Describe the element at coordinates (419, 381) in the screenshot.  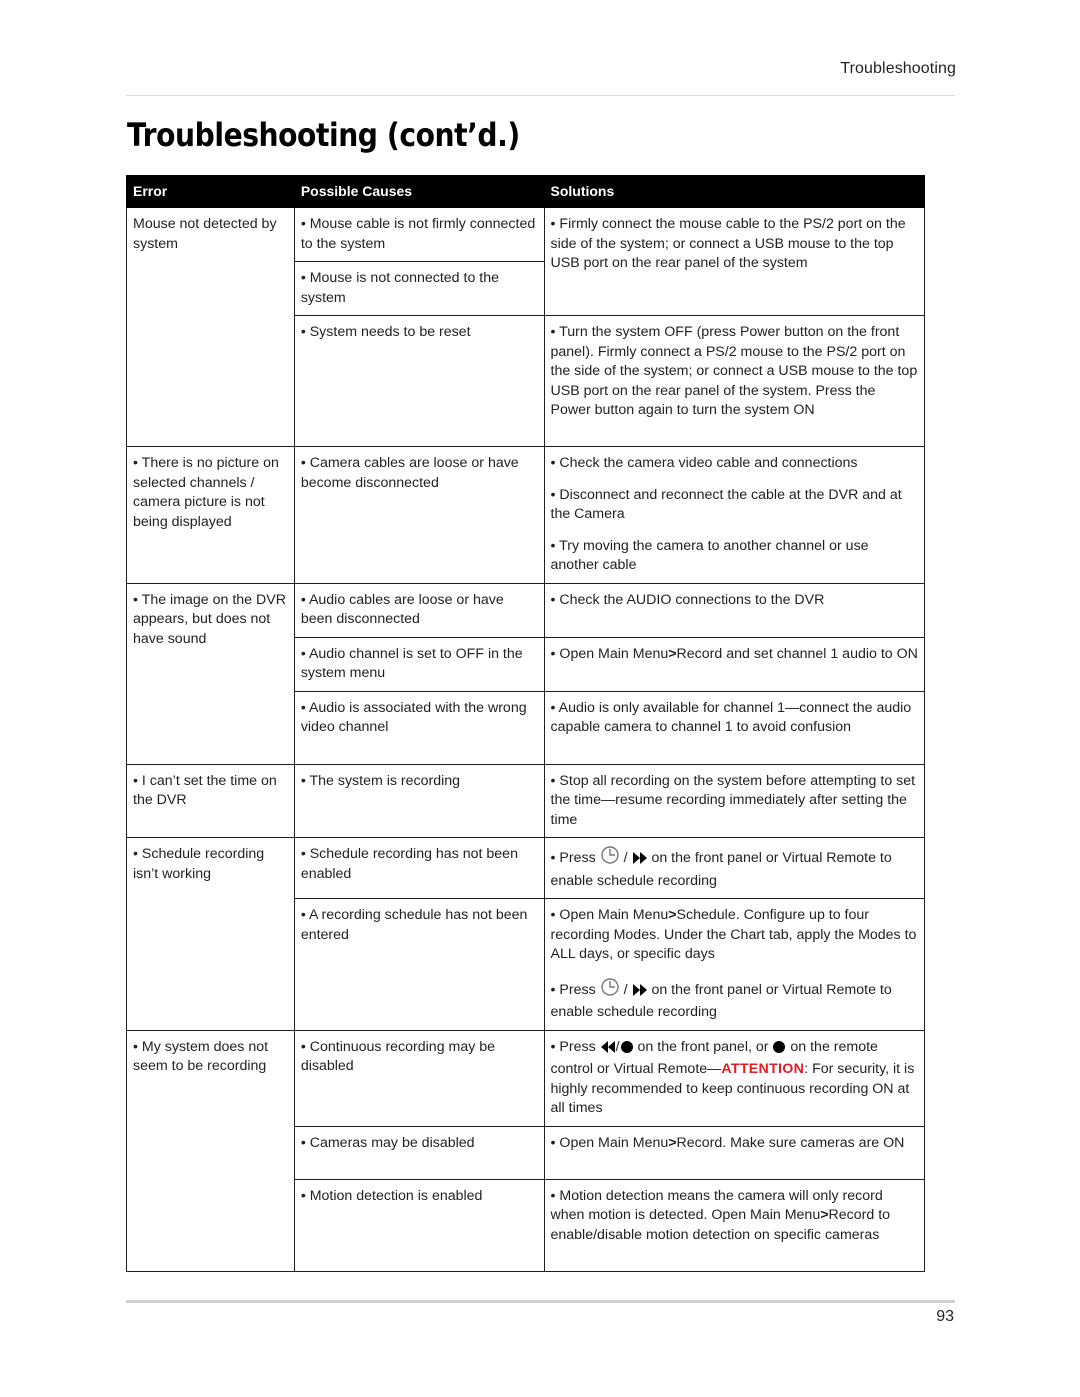
I see `cause-cell: • System needs to be reset` at that location.